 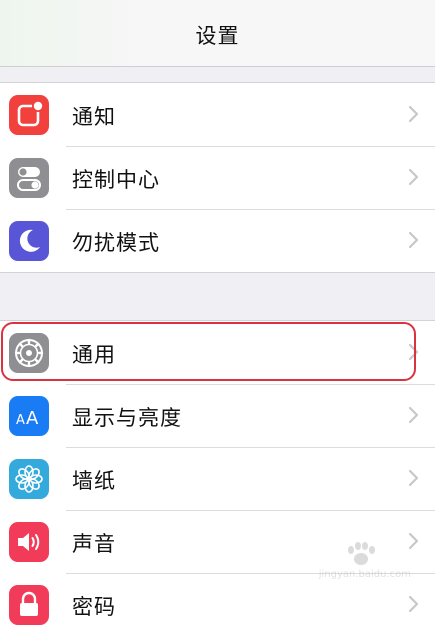 I want to click on settings-row-do-not-disturb: 勿扰模式, so click(x=217, y=240).